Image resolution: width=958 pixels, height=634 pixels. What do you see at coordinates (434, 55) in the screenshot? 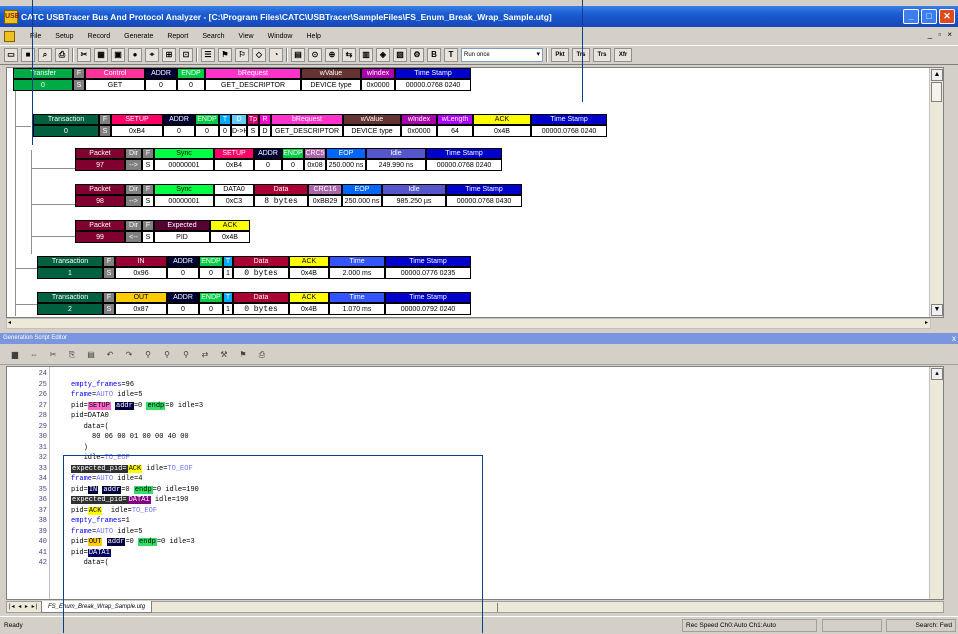
I see `bold-b-icon: B` at bounding box center [434, 55].